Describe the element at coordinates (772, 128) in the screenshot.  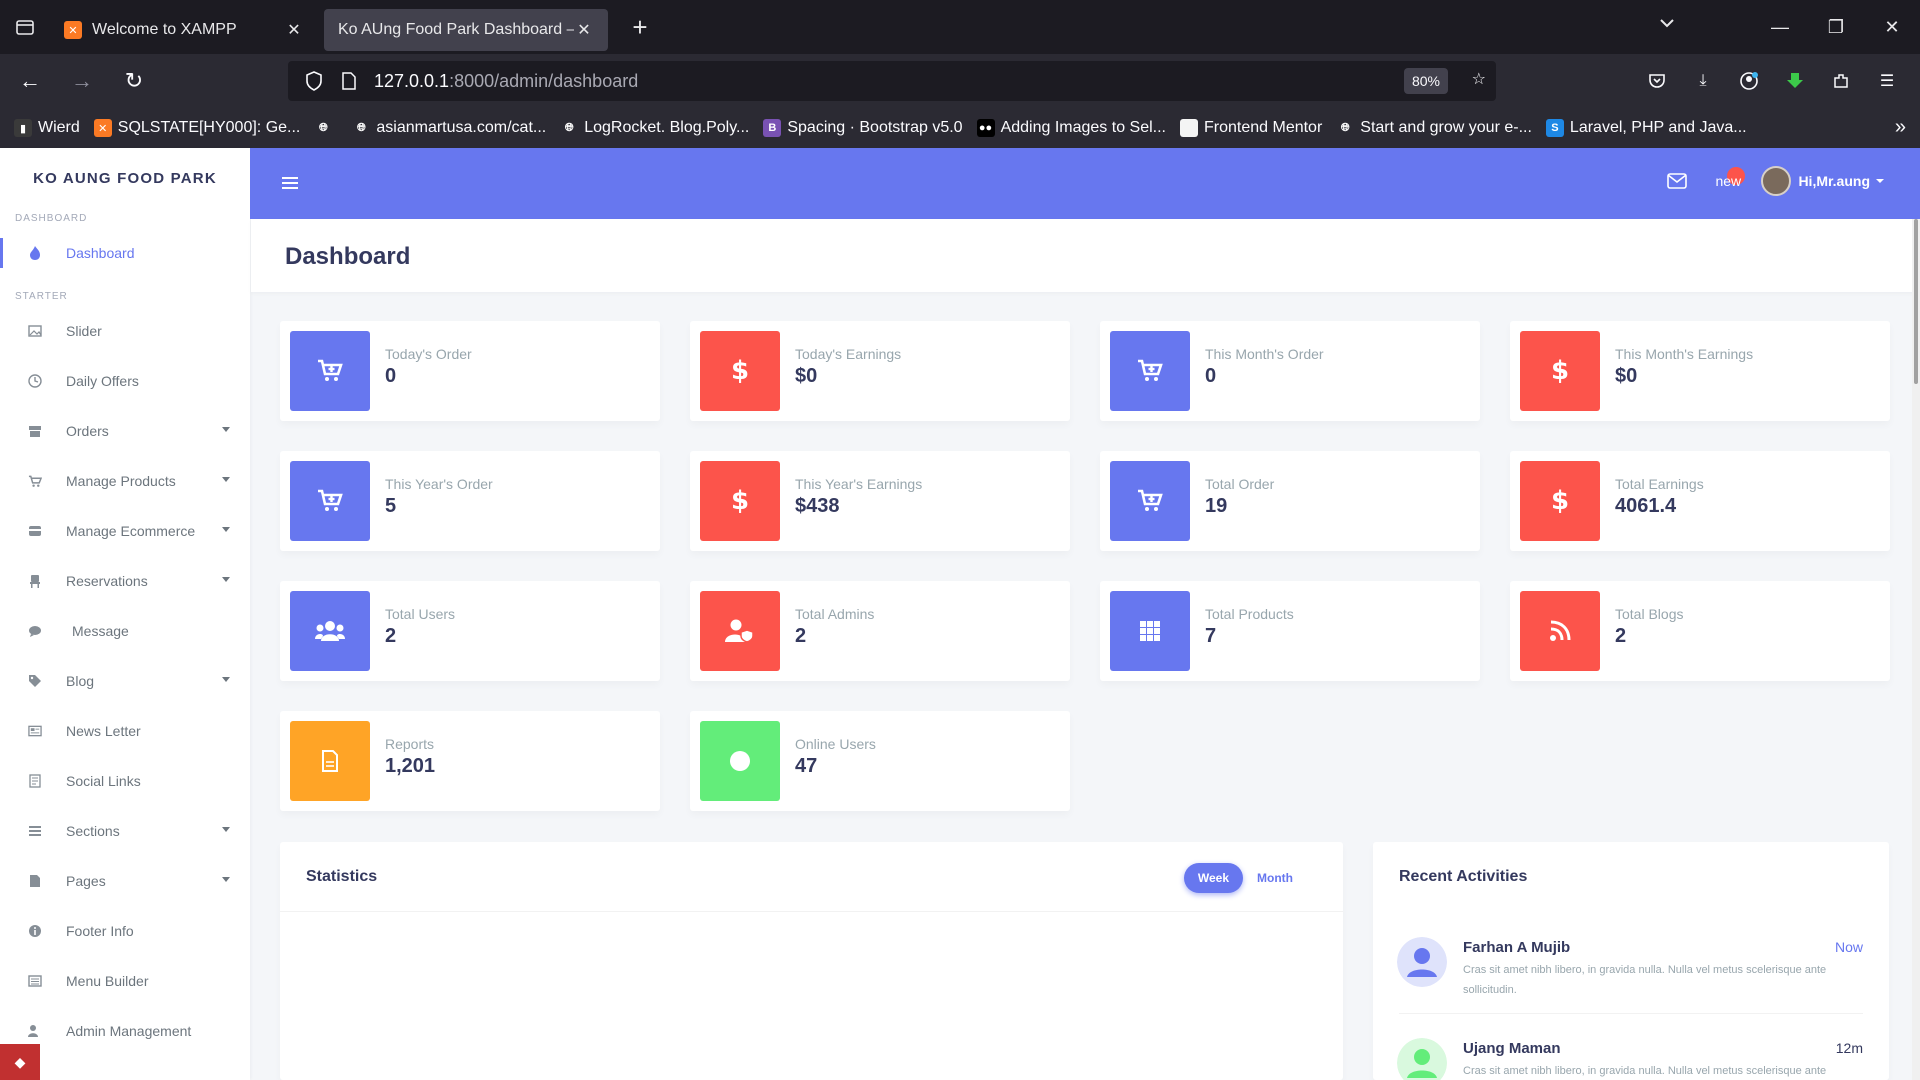
I see `bootstrap-icon: B` at that location.